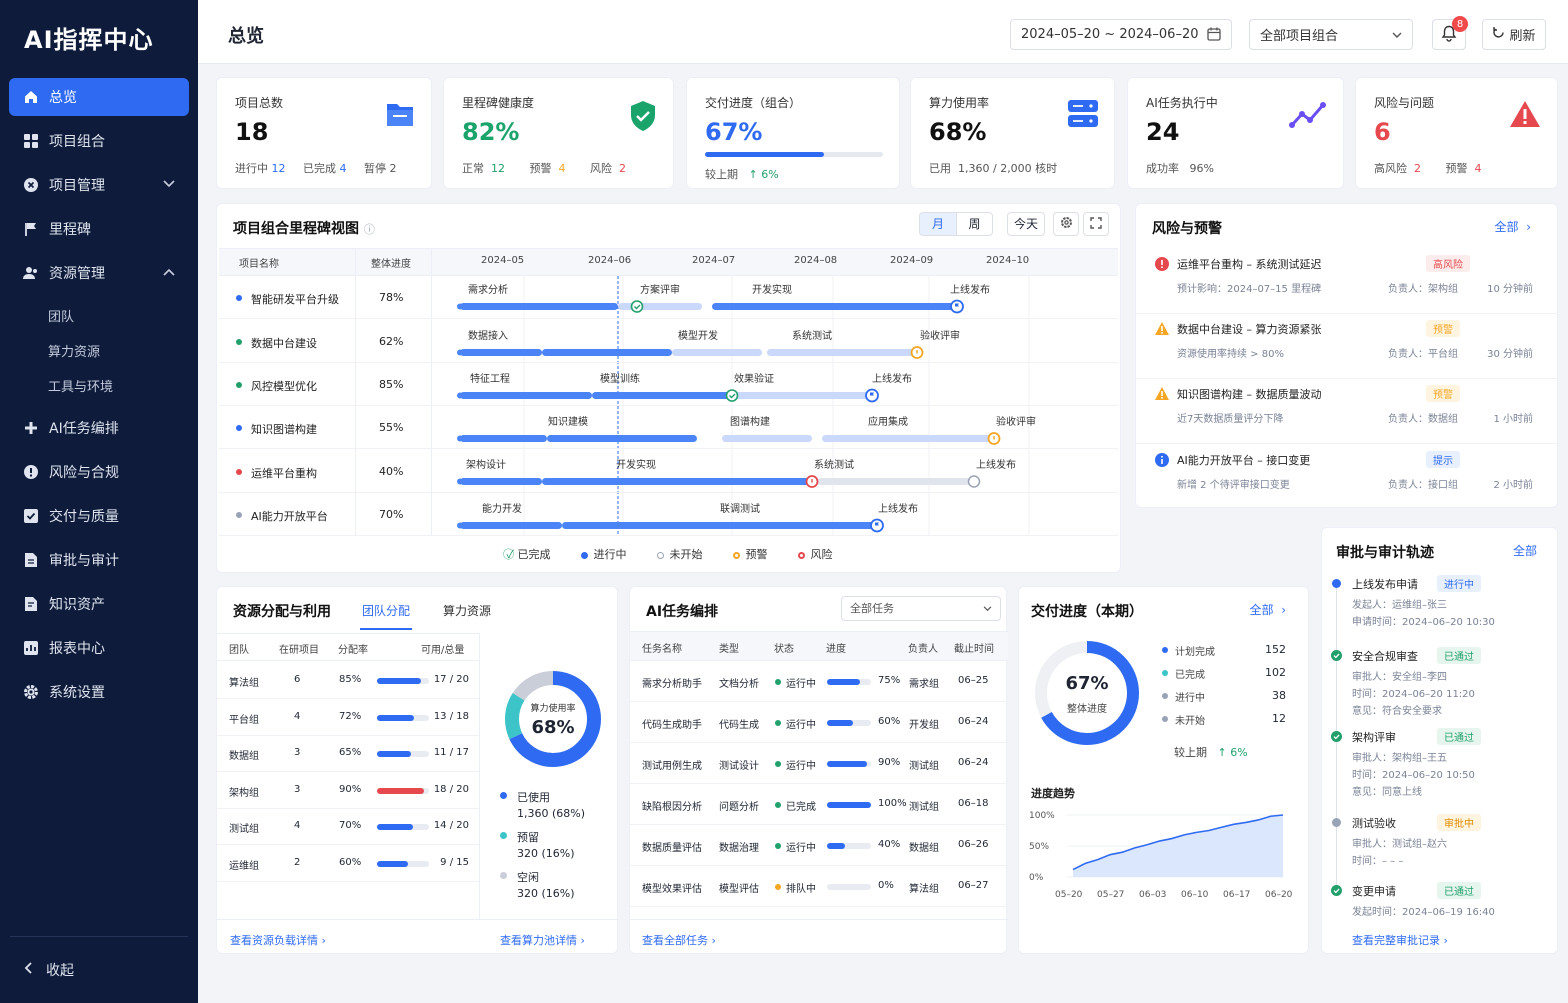 The width and height of the screenshot is (1568, 1003). Describe the element at coordinates (1012, 133) in the screenshot. I see `kpi-card-compute: 算力使用率 68% 已用 1,360 / 2,000 核时` at that location.